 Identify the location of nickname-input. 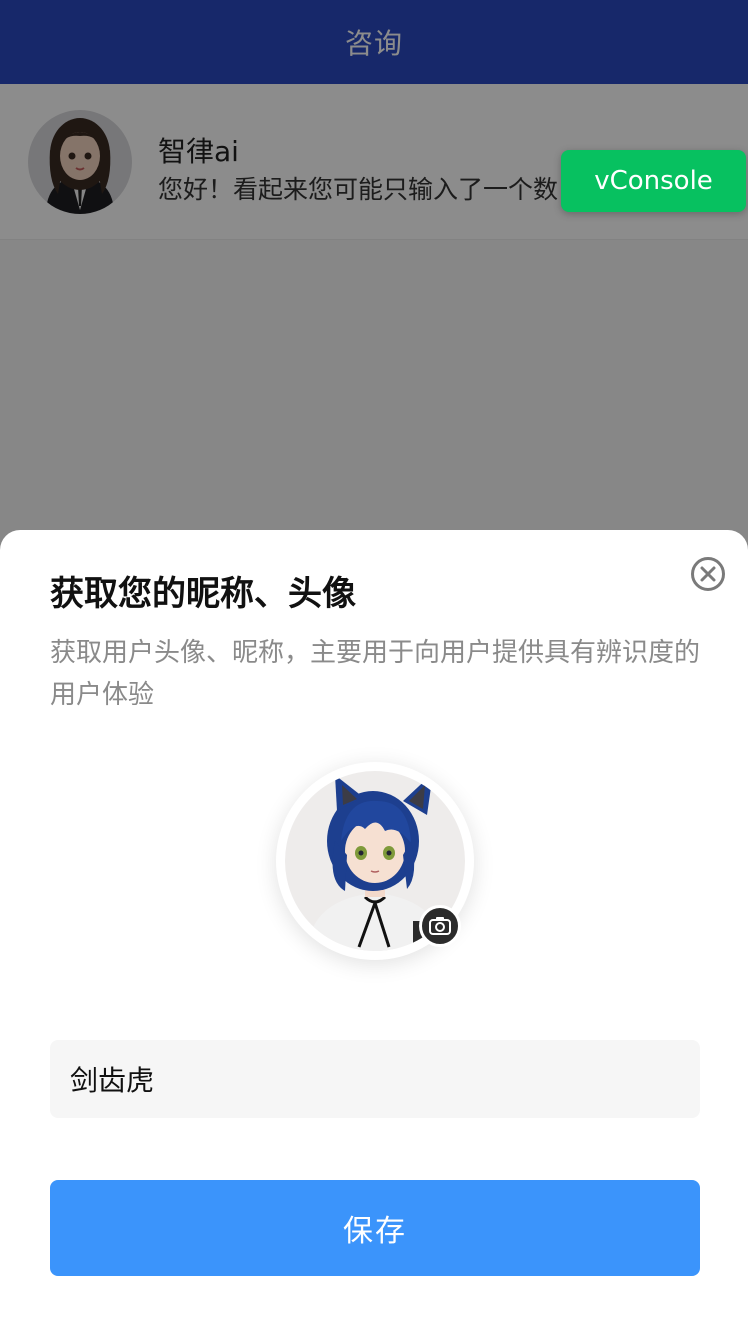
(375, 1079).